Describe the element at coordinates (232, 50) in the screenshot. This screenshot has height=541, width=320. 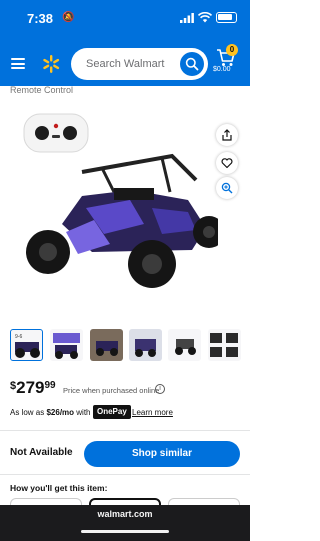
I see `cart-count-badge: 0` at that location.